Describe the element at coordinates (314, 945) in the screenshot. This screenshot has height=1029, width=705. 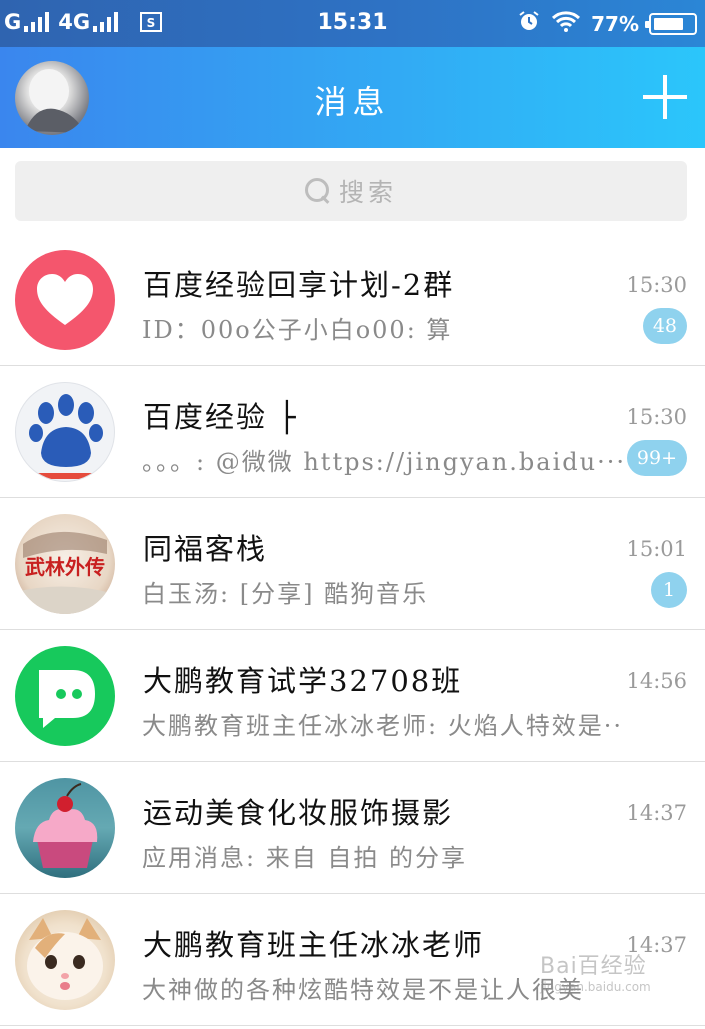
I see `conversation-name: 大鹏教育班主任冰冰老师` at that location.